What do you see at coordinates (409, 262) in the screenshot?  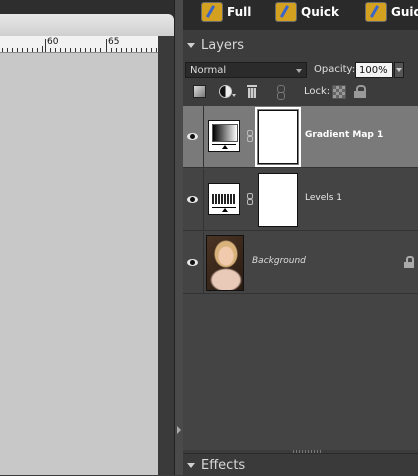 I see `lock-icon` at bounding box center [409, 262].